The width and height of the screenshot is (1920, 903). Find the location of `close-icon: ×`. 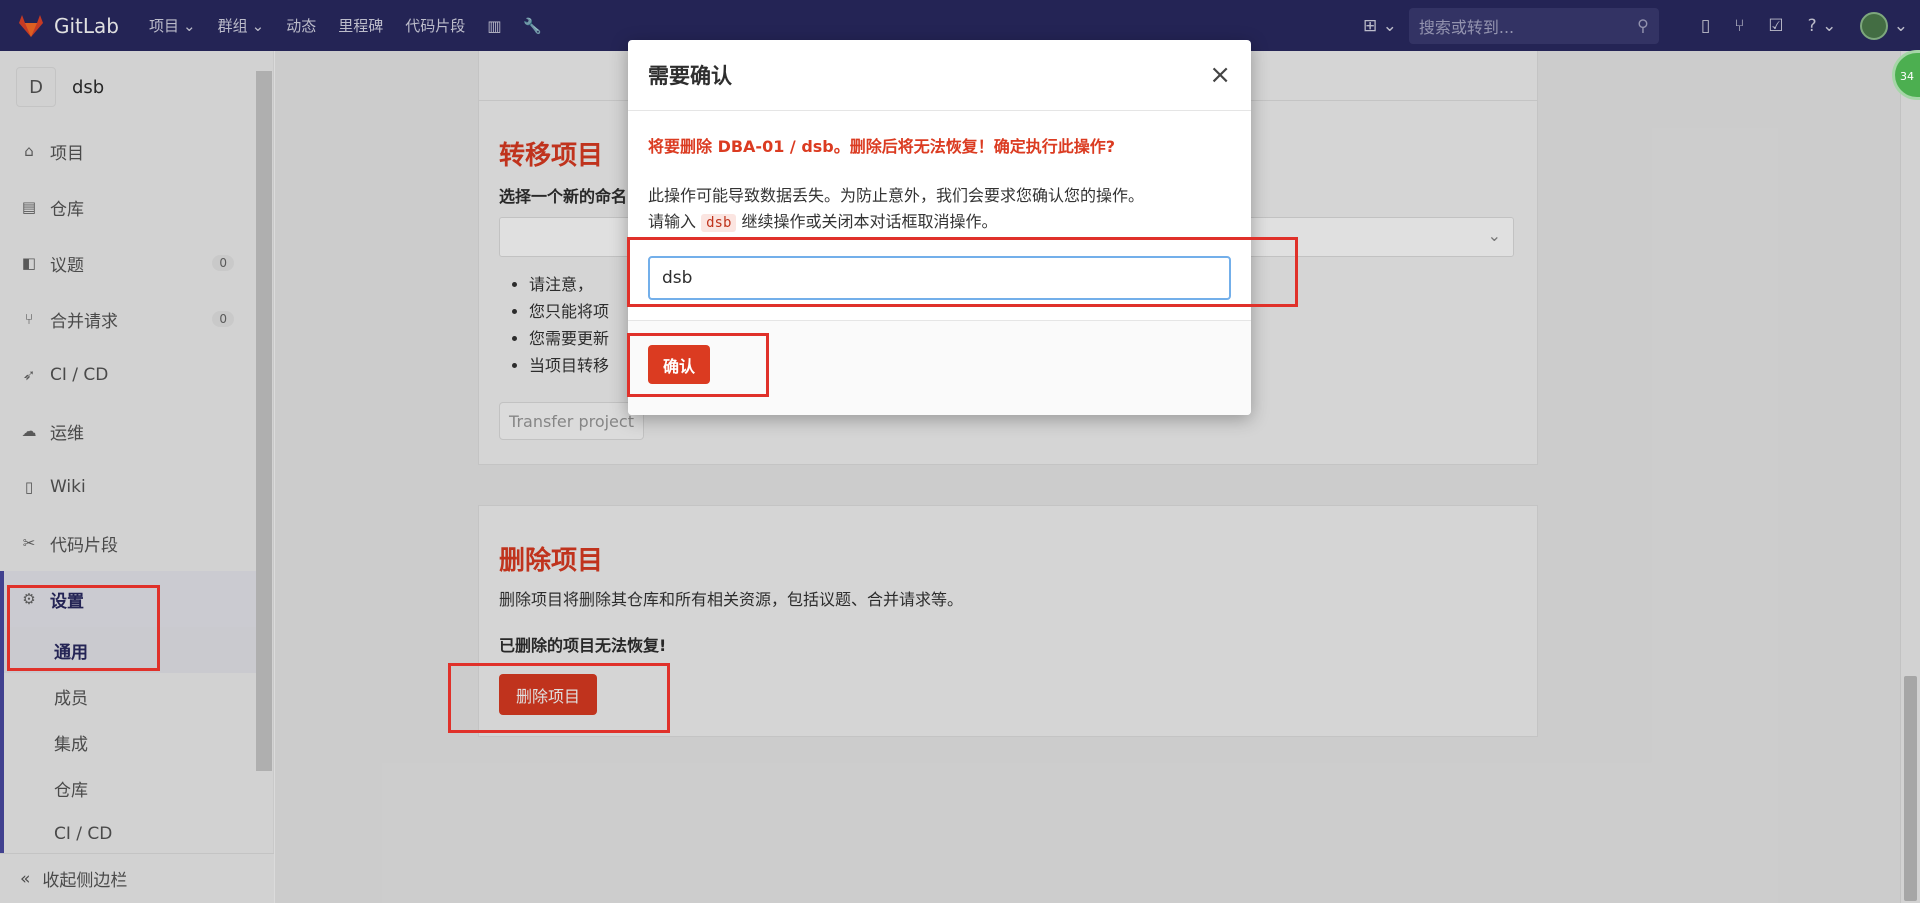

close-icon: × is located at coordinates (1220, 75).